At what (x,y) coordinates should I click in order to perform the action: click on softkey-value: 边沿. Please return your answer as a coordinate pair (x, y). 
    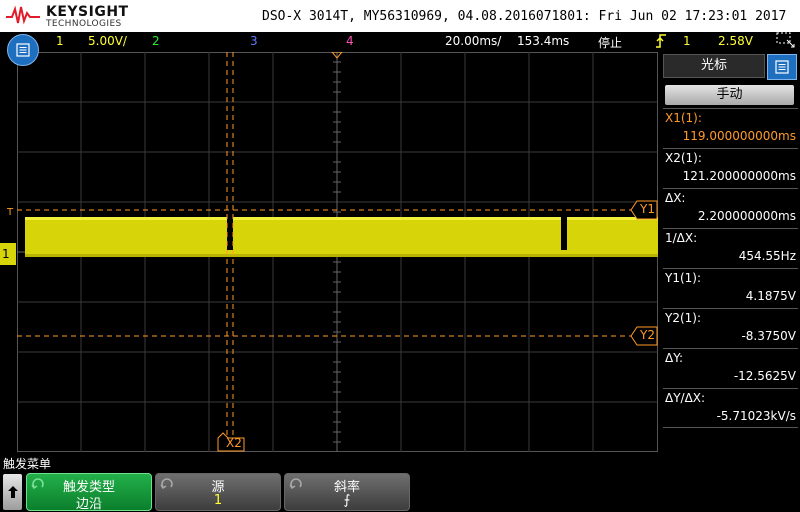
    Looking at the image, I should click on (88, 504).